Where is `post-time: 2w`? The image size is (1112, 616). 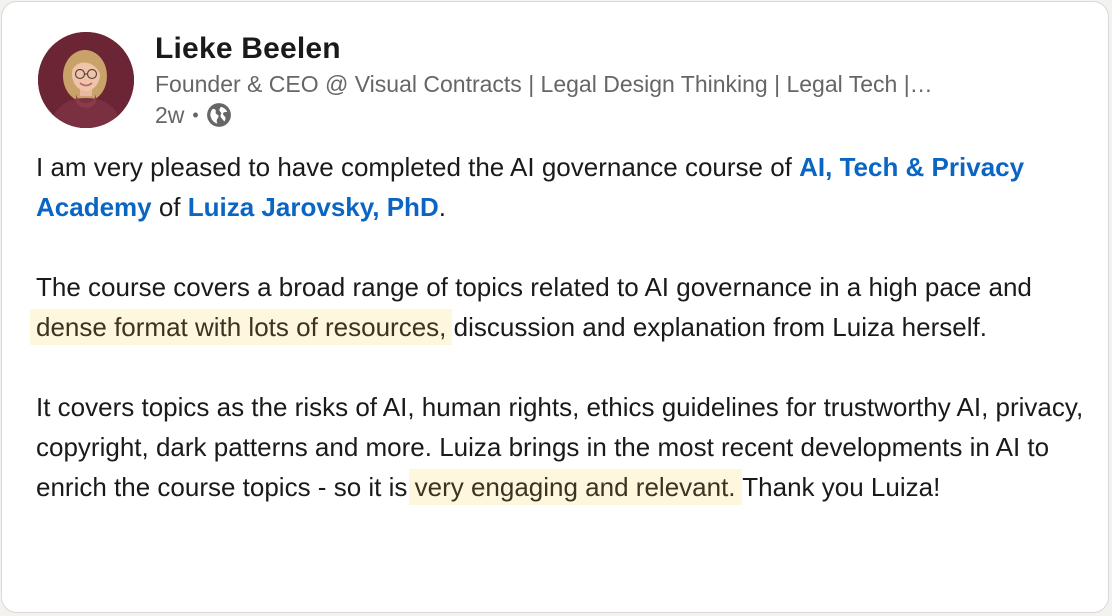 post-time: 2w is located at coordinates (169, 115).